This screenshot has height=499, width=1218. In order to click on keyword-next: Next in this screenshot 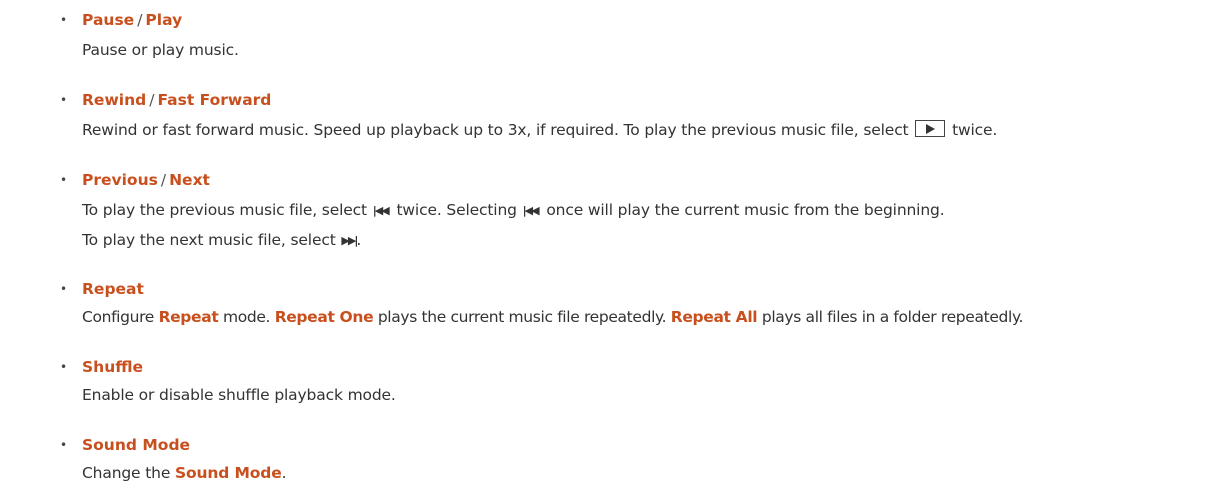, I will do `click(189, 180)`.